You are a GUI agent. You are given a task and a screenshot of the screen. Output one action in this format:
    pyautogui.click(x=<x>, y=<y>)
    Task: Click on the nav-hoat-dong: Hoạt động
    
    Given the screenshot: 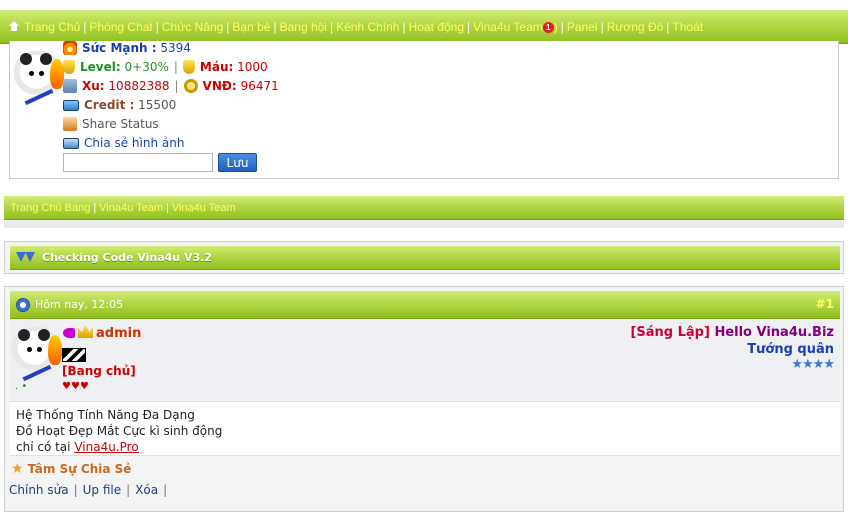 What is the action you would take?
    pyautogui.click(x=436, y=27)
    